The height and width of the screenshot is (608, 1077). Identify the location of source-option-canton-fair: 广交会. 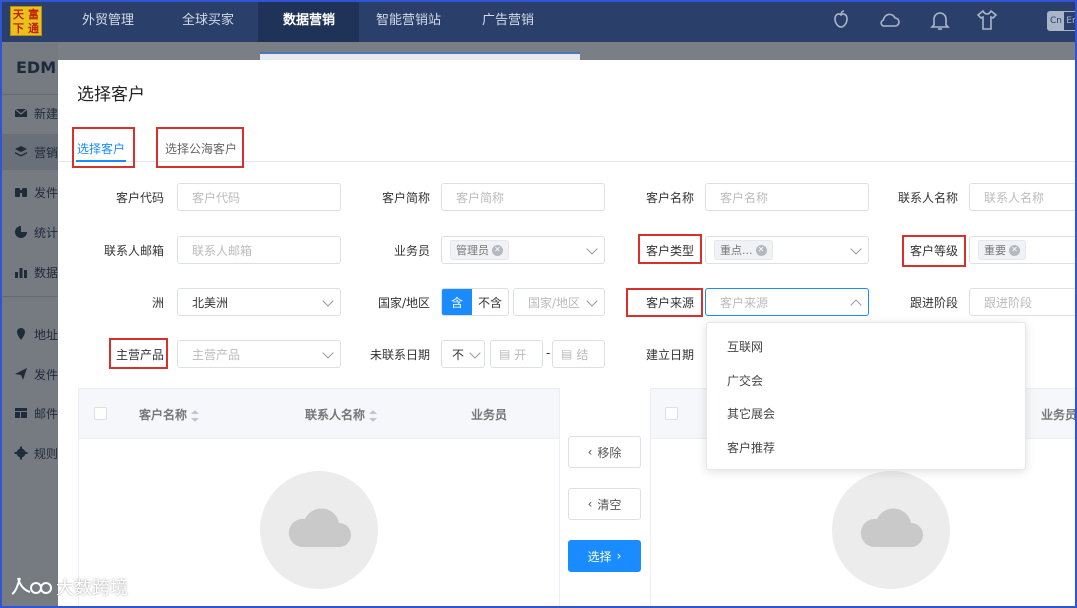
(745, 380).